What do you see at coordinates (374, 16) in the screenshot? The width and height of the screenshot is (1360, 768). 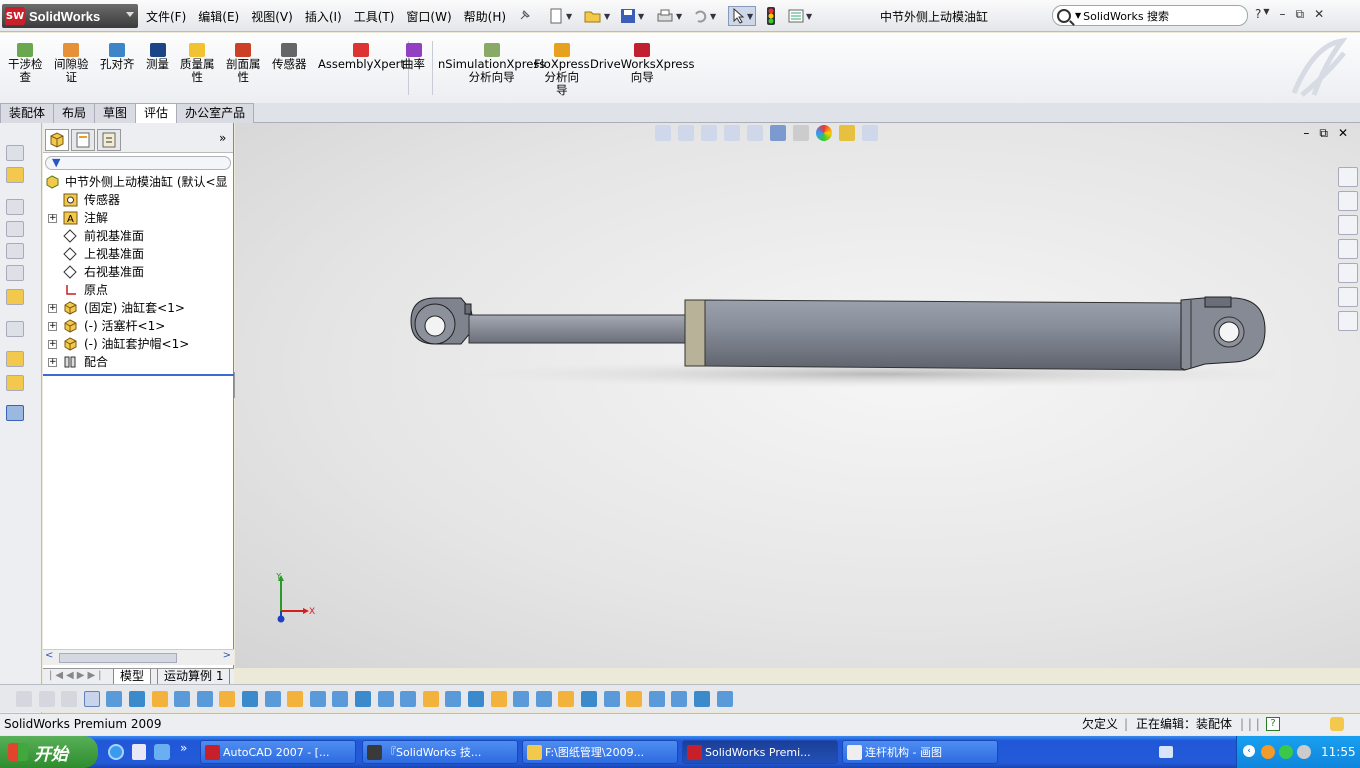 I see `menu-tools: 工具(T)` at bounding box center [374, 16].